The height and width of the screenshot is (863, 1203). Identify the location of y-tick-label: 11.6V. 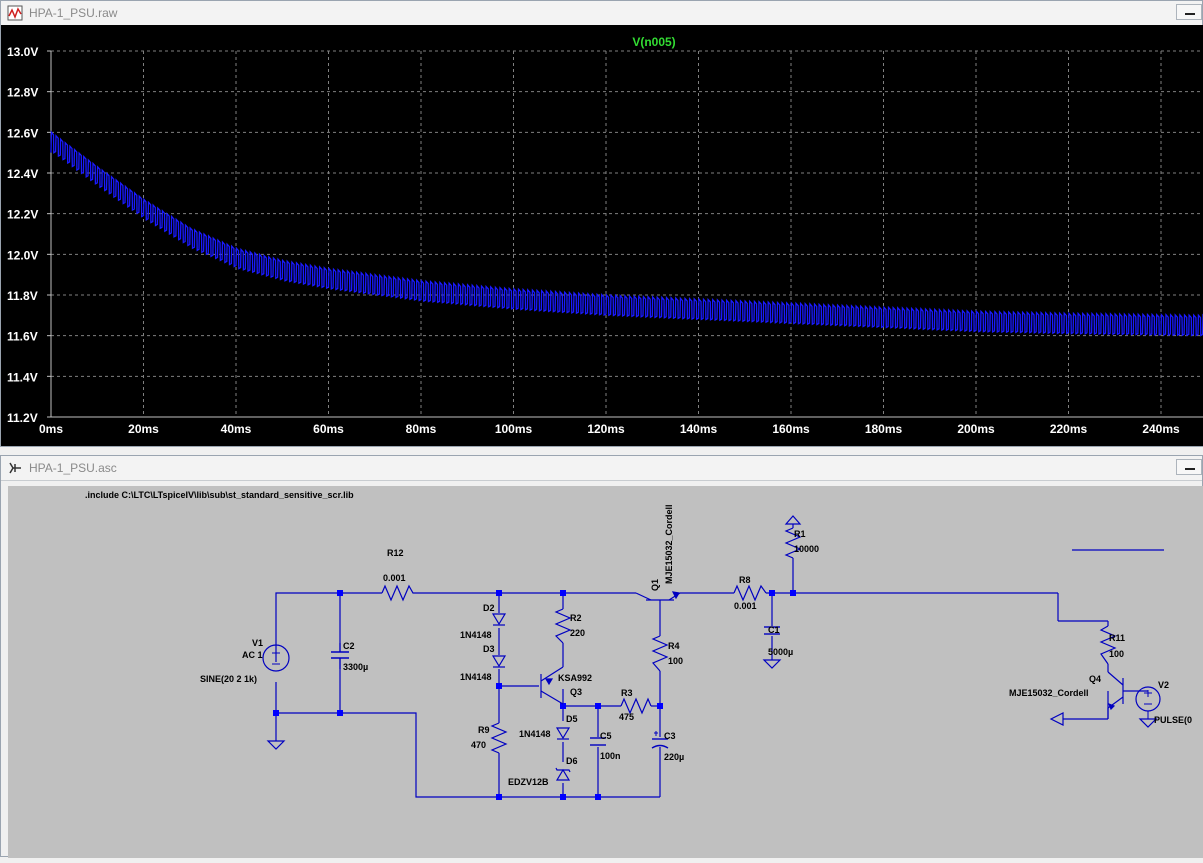
(22, 337).